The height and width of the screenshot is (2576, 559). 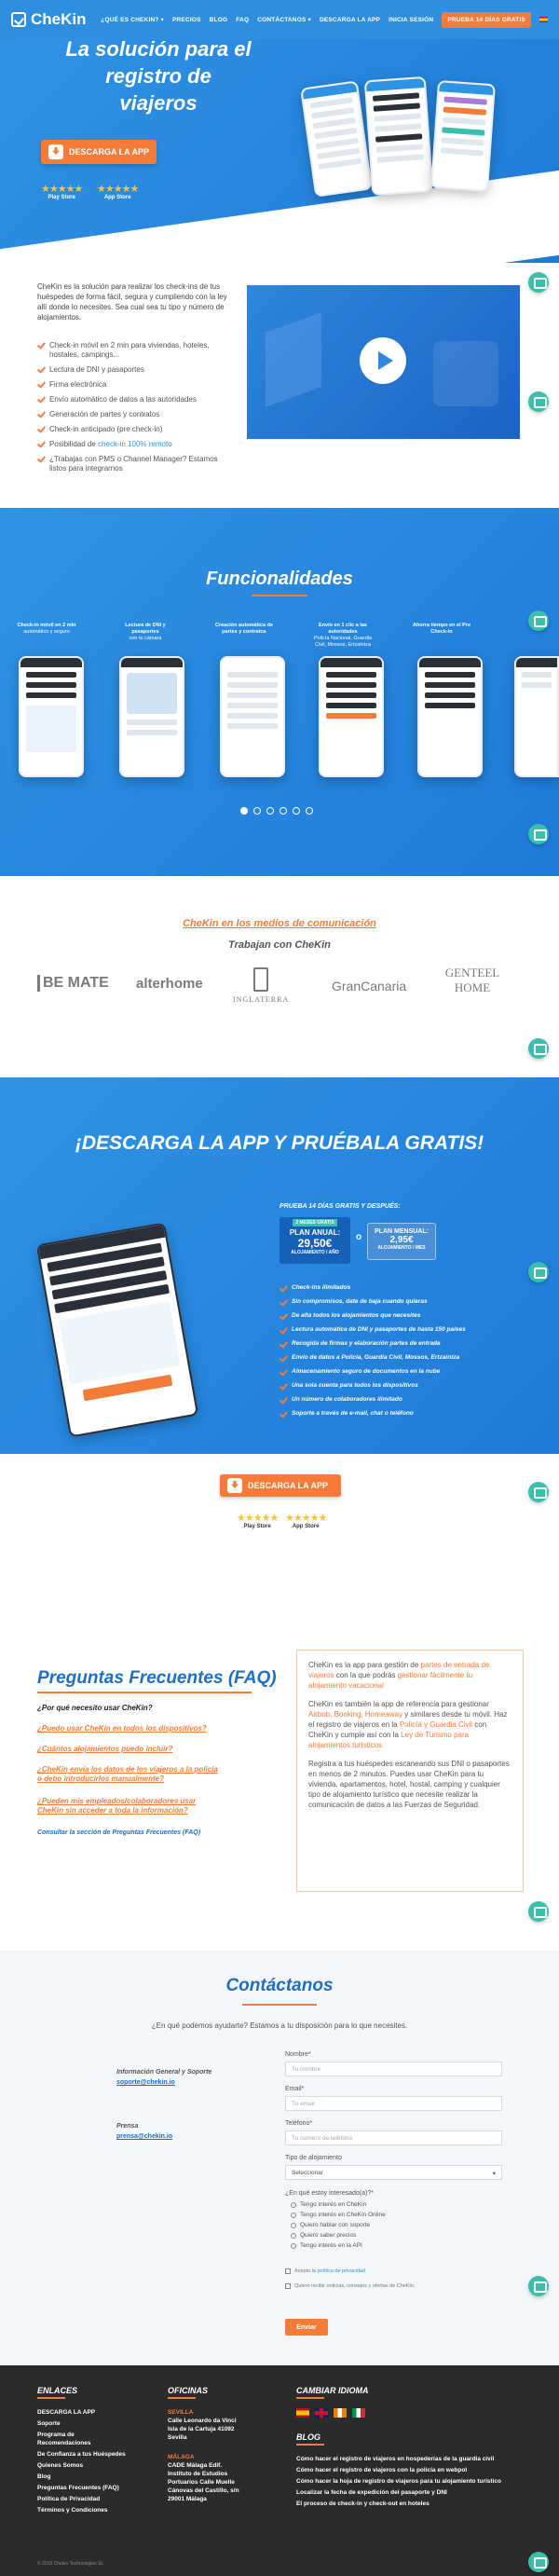 What do you see at coordinates (234, 1485) in the screenshot?
I see `download-icon` at bounding box center [234, 1485].